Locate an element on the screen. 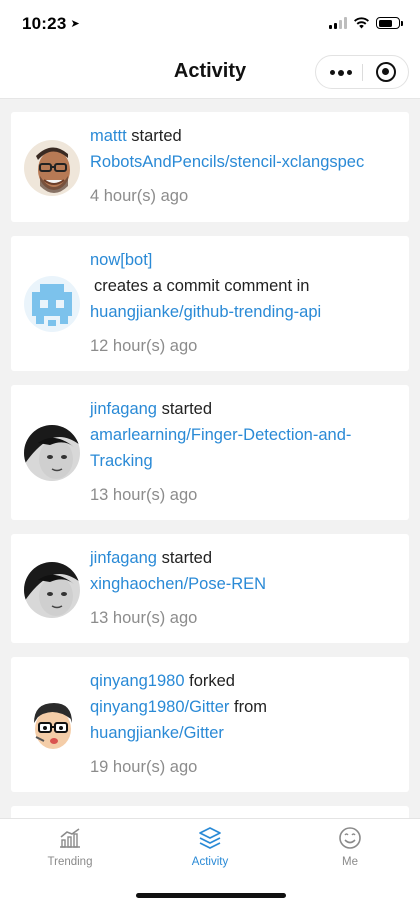 The width and height of the screenshot is (420, 911). activity-action: forked is located at coordinates (212, 681).